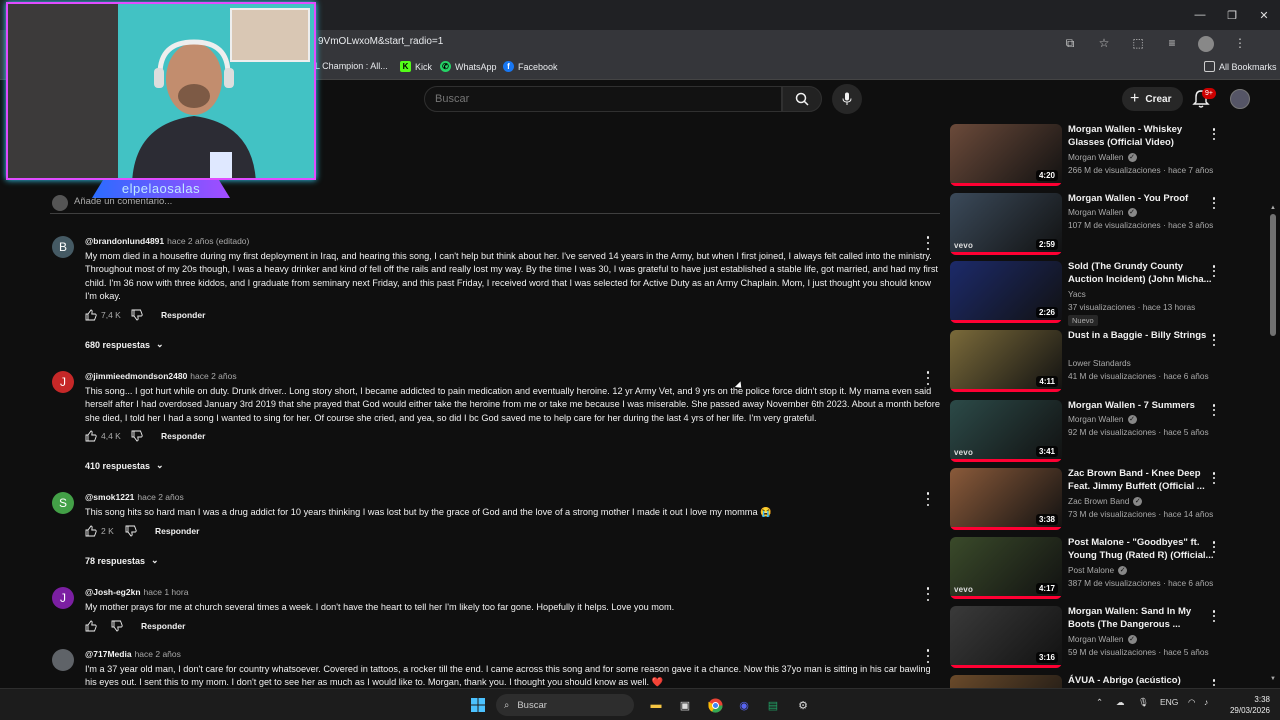 The height and width of the screenshot is (720, 1280). What do you see at coordinates (715, 705) in the screenshot?
I see `chrome-icon` at bounding box center [715, 705].